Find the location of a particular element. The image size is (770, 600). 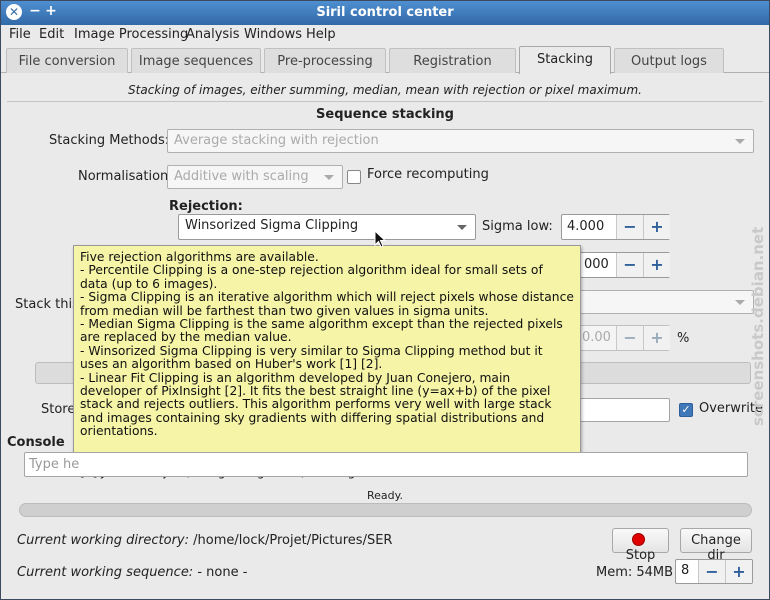

tab-pre-processing: Pre-processing is located at coordinates (325, 60).